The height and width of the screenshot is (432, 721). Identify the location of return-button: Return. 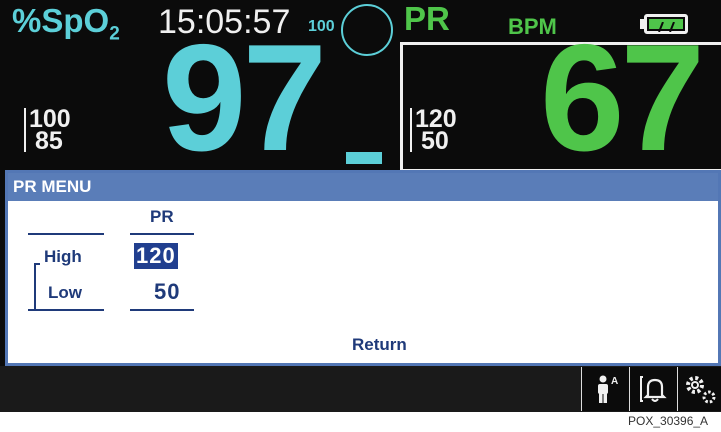
(379, 345).